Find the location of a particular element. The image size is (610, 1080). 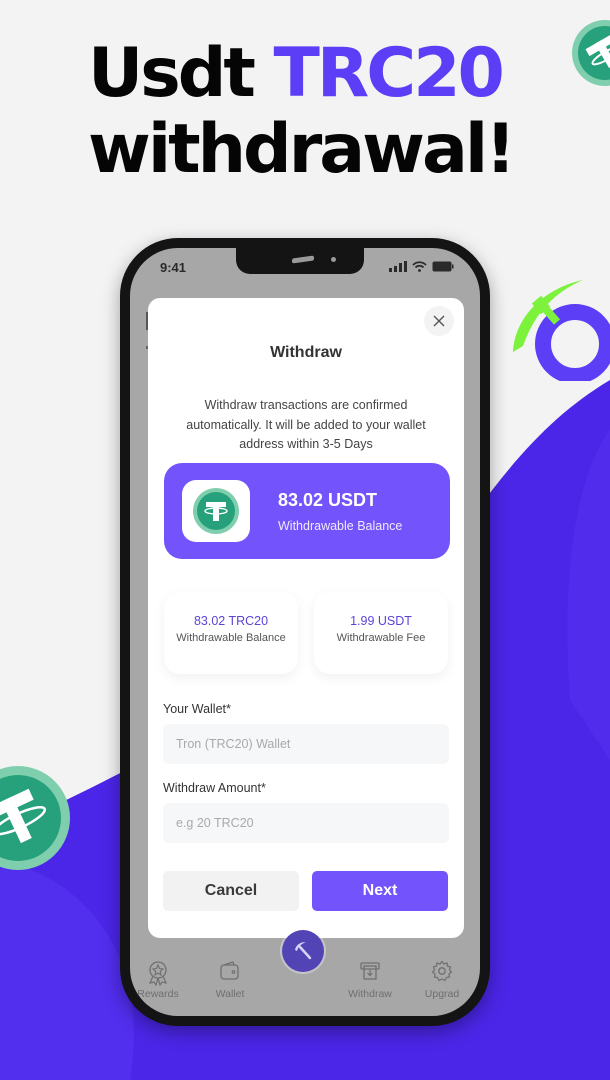

close-button is located at coordinates (439, 321).